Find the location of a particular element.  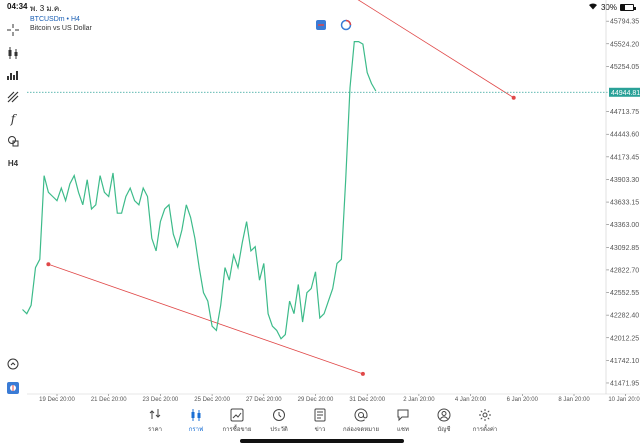

x-tick-label: 6 Jan 20:00 is located at coordinates (523, 400).